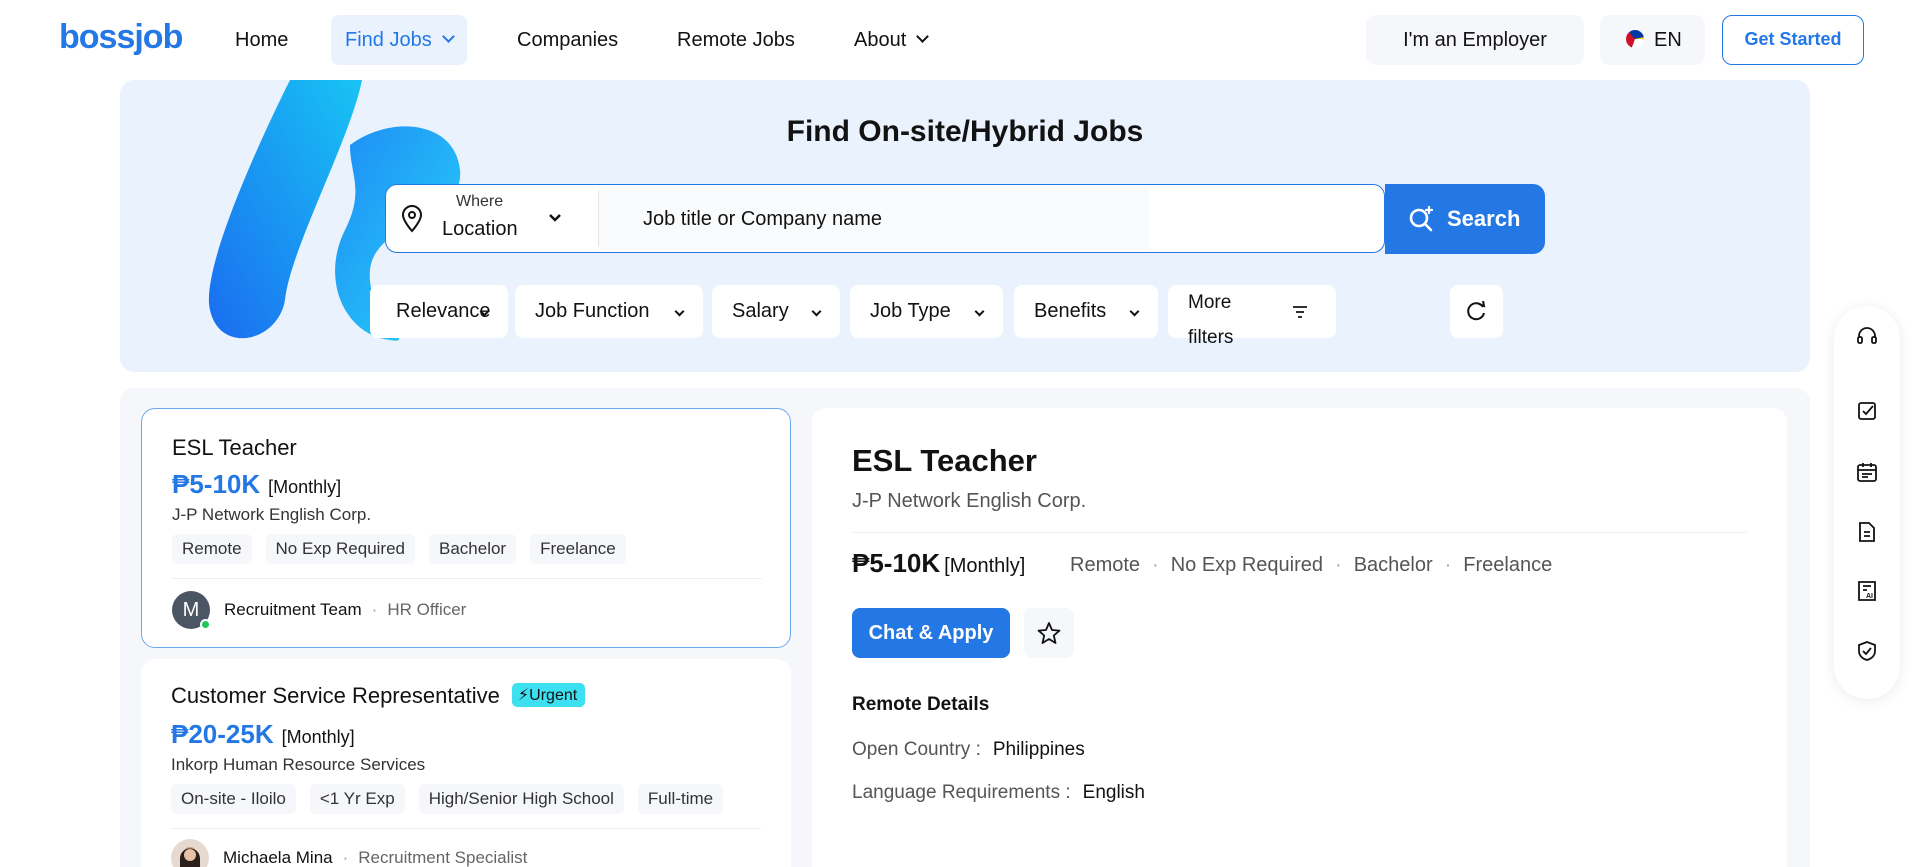 The height and width of the screenshot is (867, 1918). I want to click on detail-salary-period: [Monthly], so click(985, 566).